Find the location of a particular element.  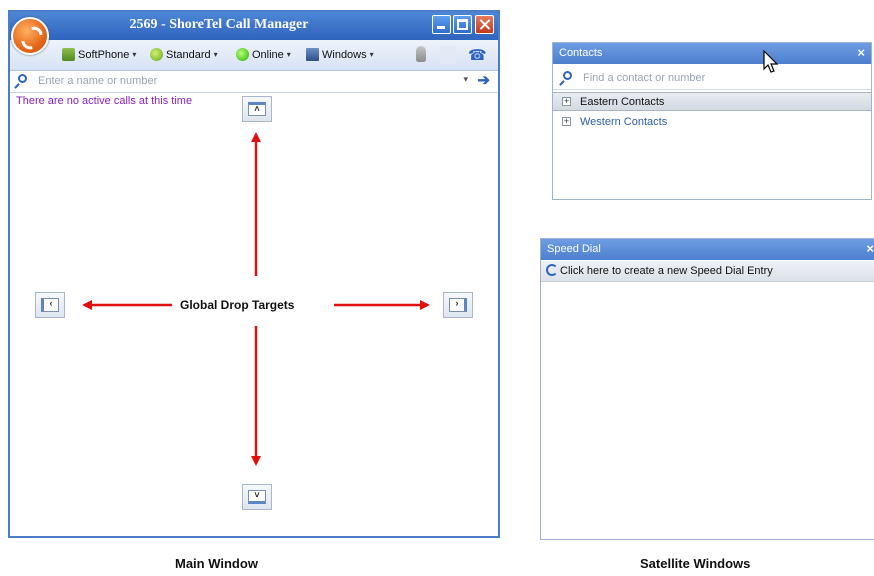

contacts-search-bar is located at coordinates (712, 77).